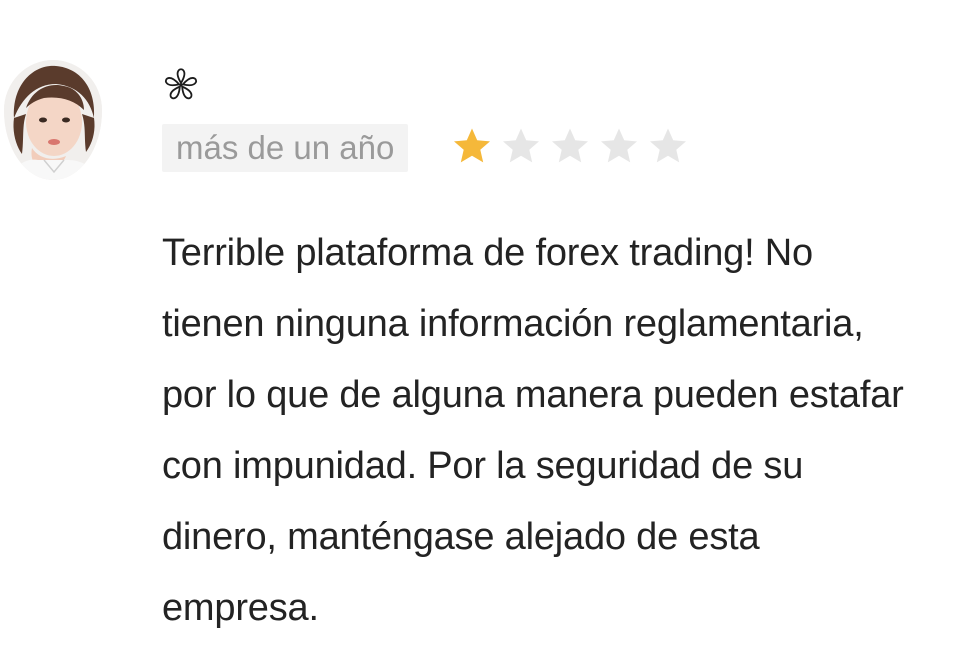  I want to click on star-rating, so click(574, 146).